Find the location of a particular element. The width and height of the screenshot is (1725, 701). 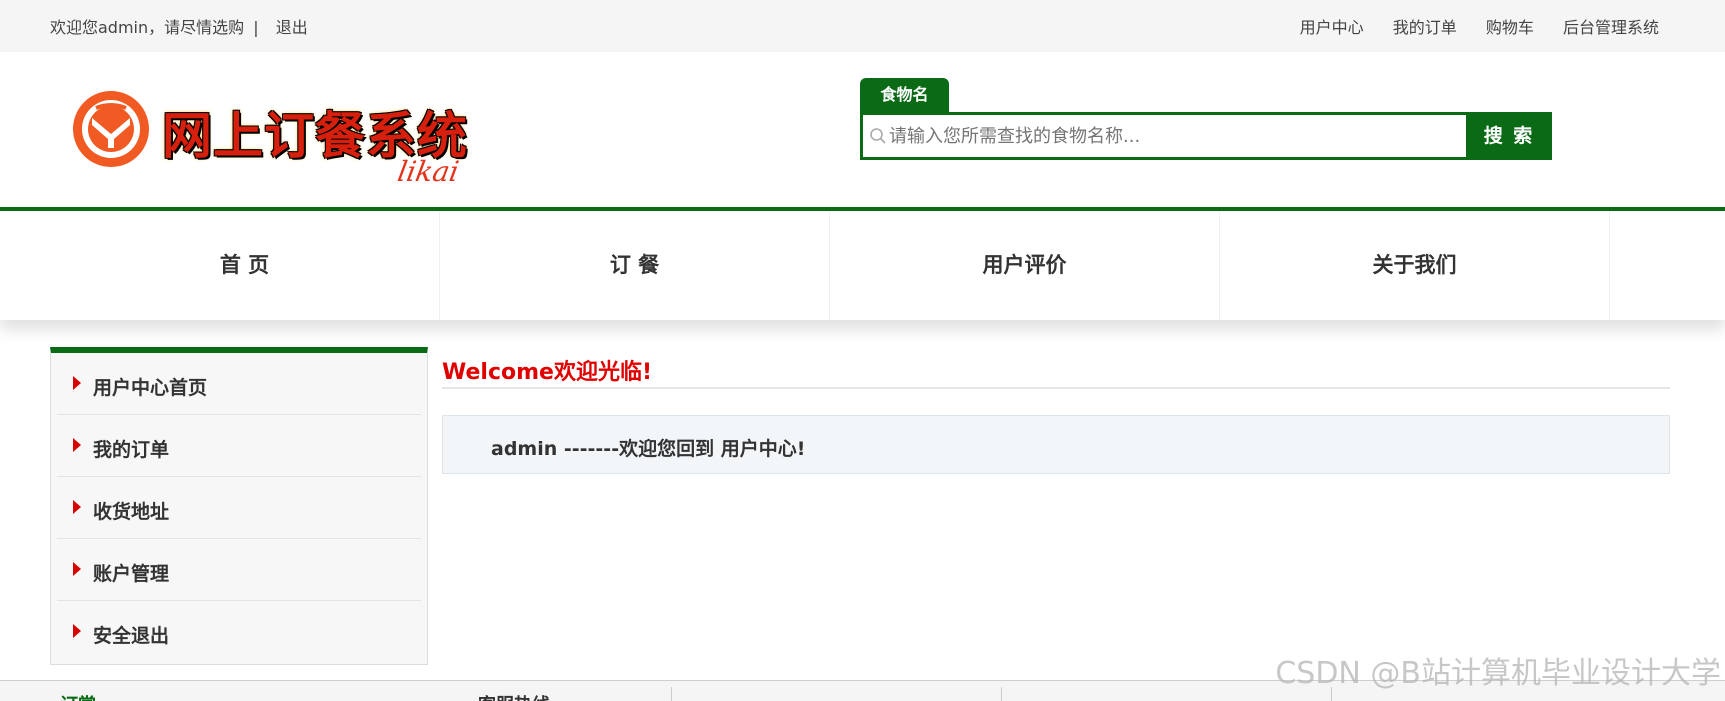

search-input is located at coordinates (1205, 136).